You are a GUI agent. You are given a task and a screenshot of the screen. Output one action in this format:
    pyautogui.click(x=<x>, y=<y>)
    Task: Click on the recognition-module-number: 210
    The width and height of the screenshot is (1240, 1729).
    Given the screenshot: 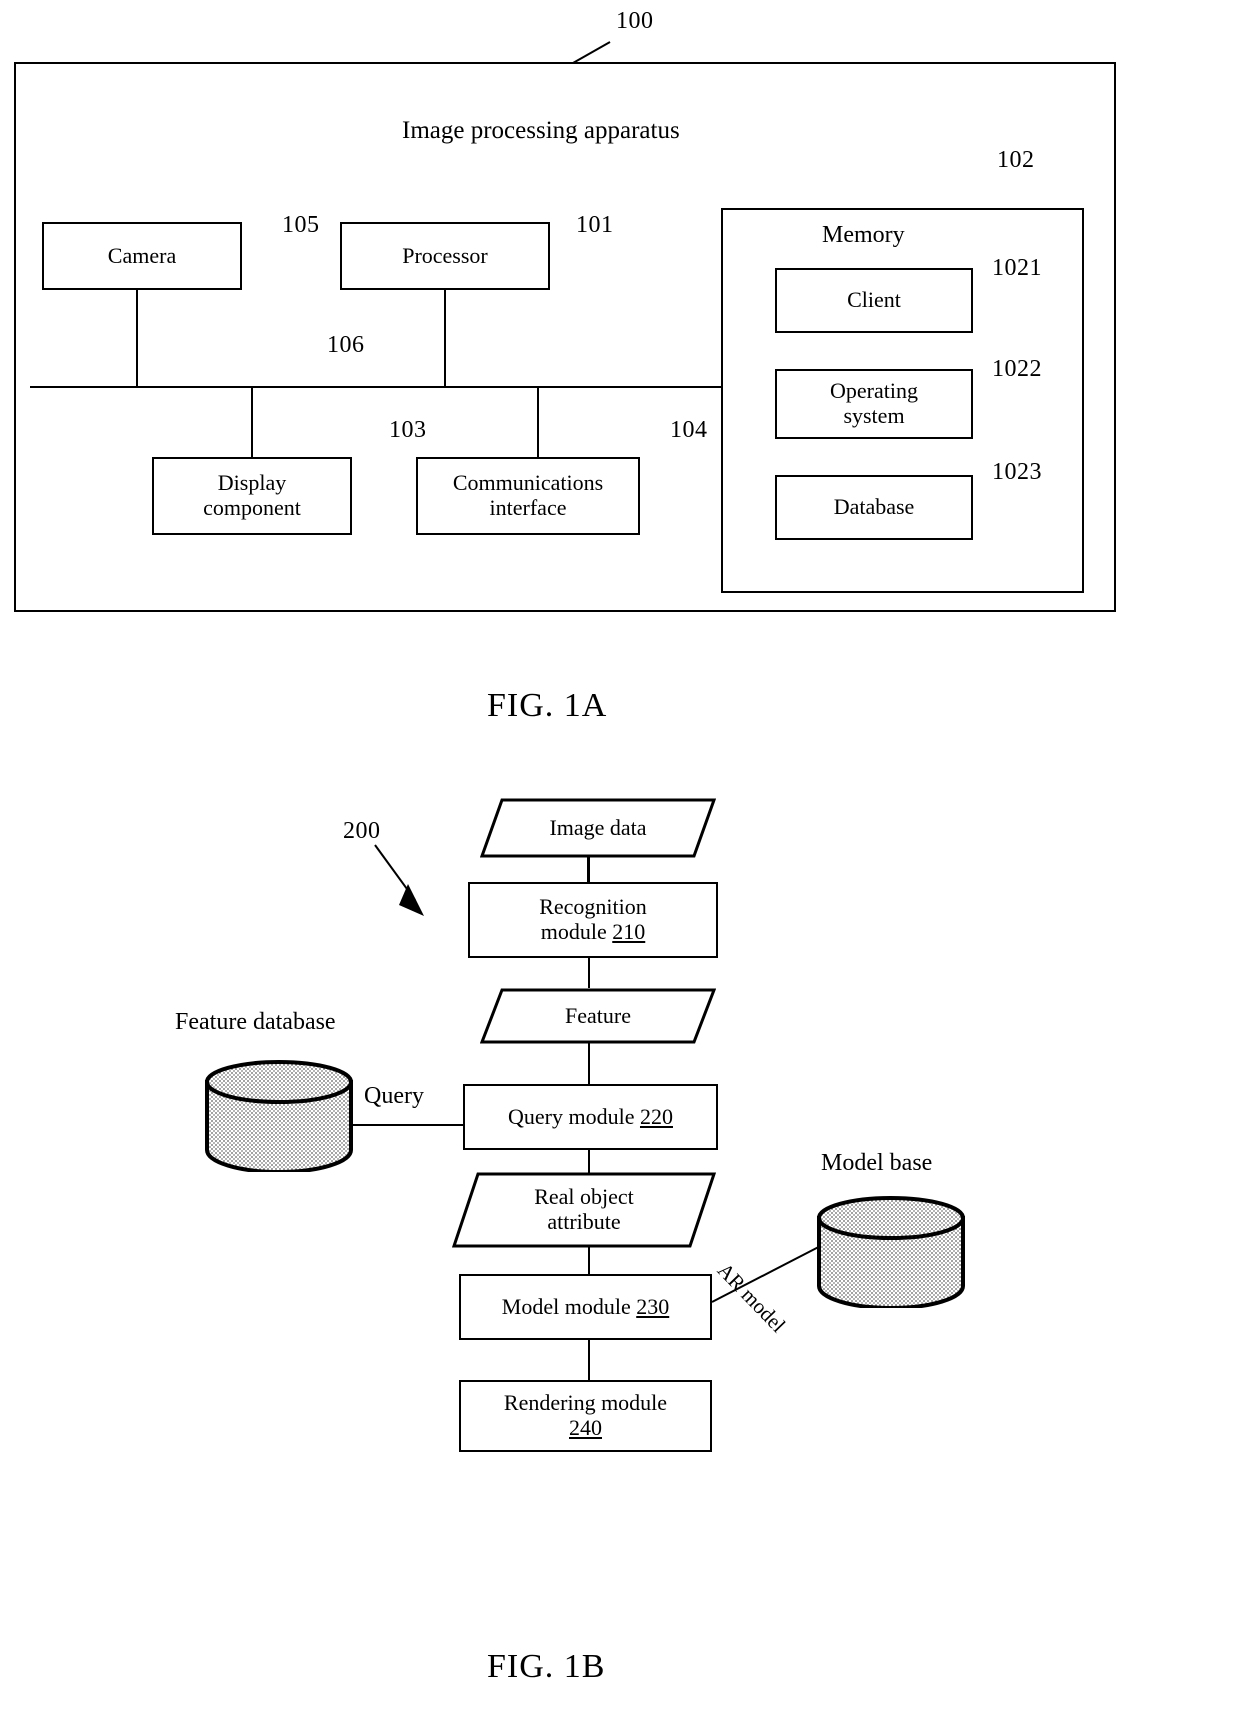 What is the action you would take?
    pyautogui.click(x=629, y=931)
    